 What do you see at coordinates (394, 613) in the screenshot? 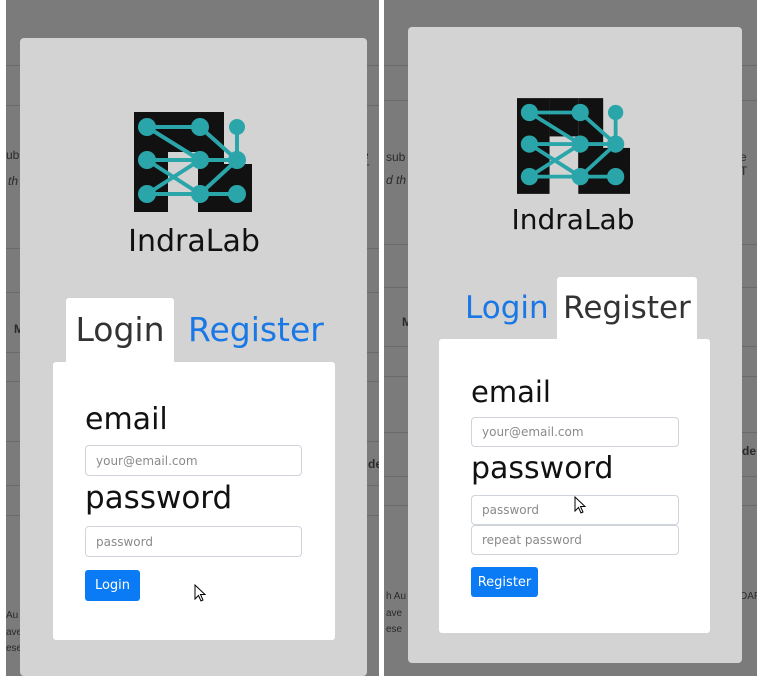
I see `background-text: ave` at bounding box center [394, 613].